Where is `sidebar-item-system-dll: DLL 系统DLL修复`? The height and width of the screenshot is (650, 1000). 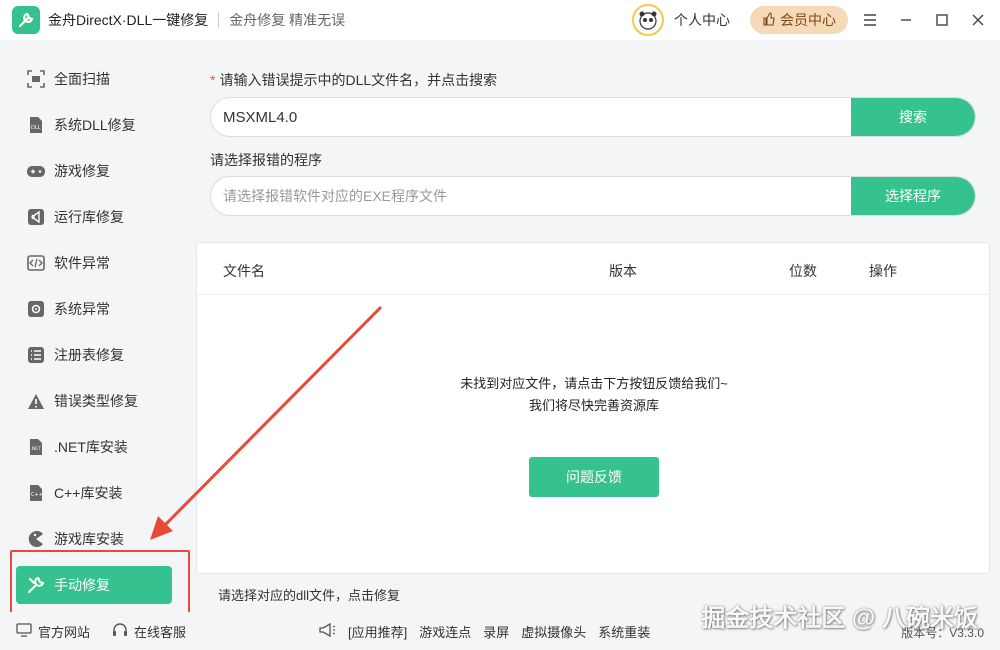
sidebar-item-system-dll: DLL 系统DLL修复 is located at coordinates (94, 125).